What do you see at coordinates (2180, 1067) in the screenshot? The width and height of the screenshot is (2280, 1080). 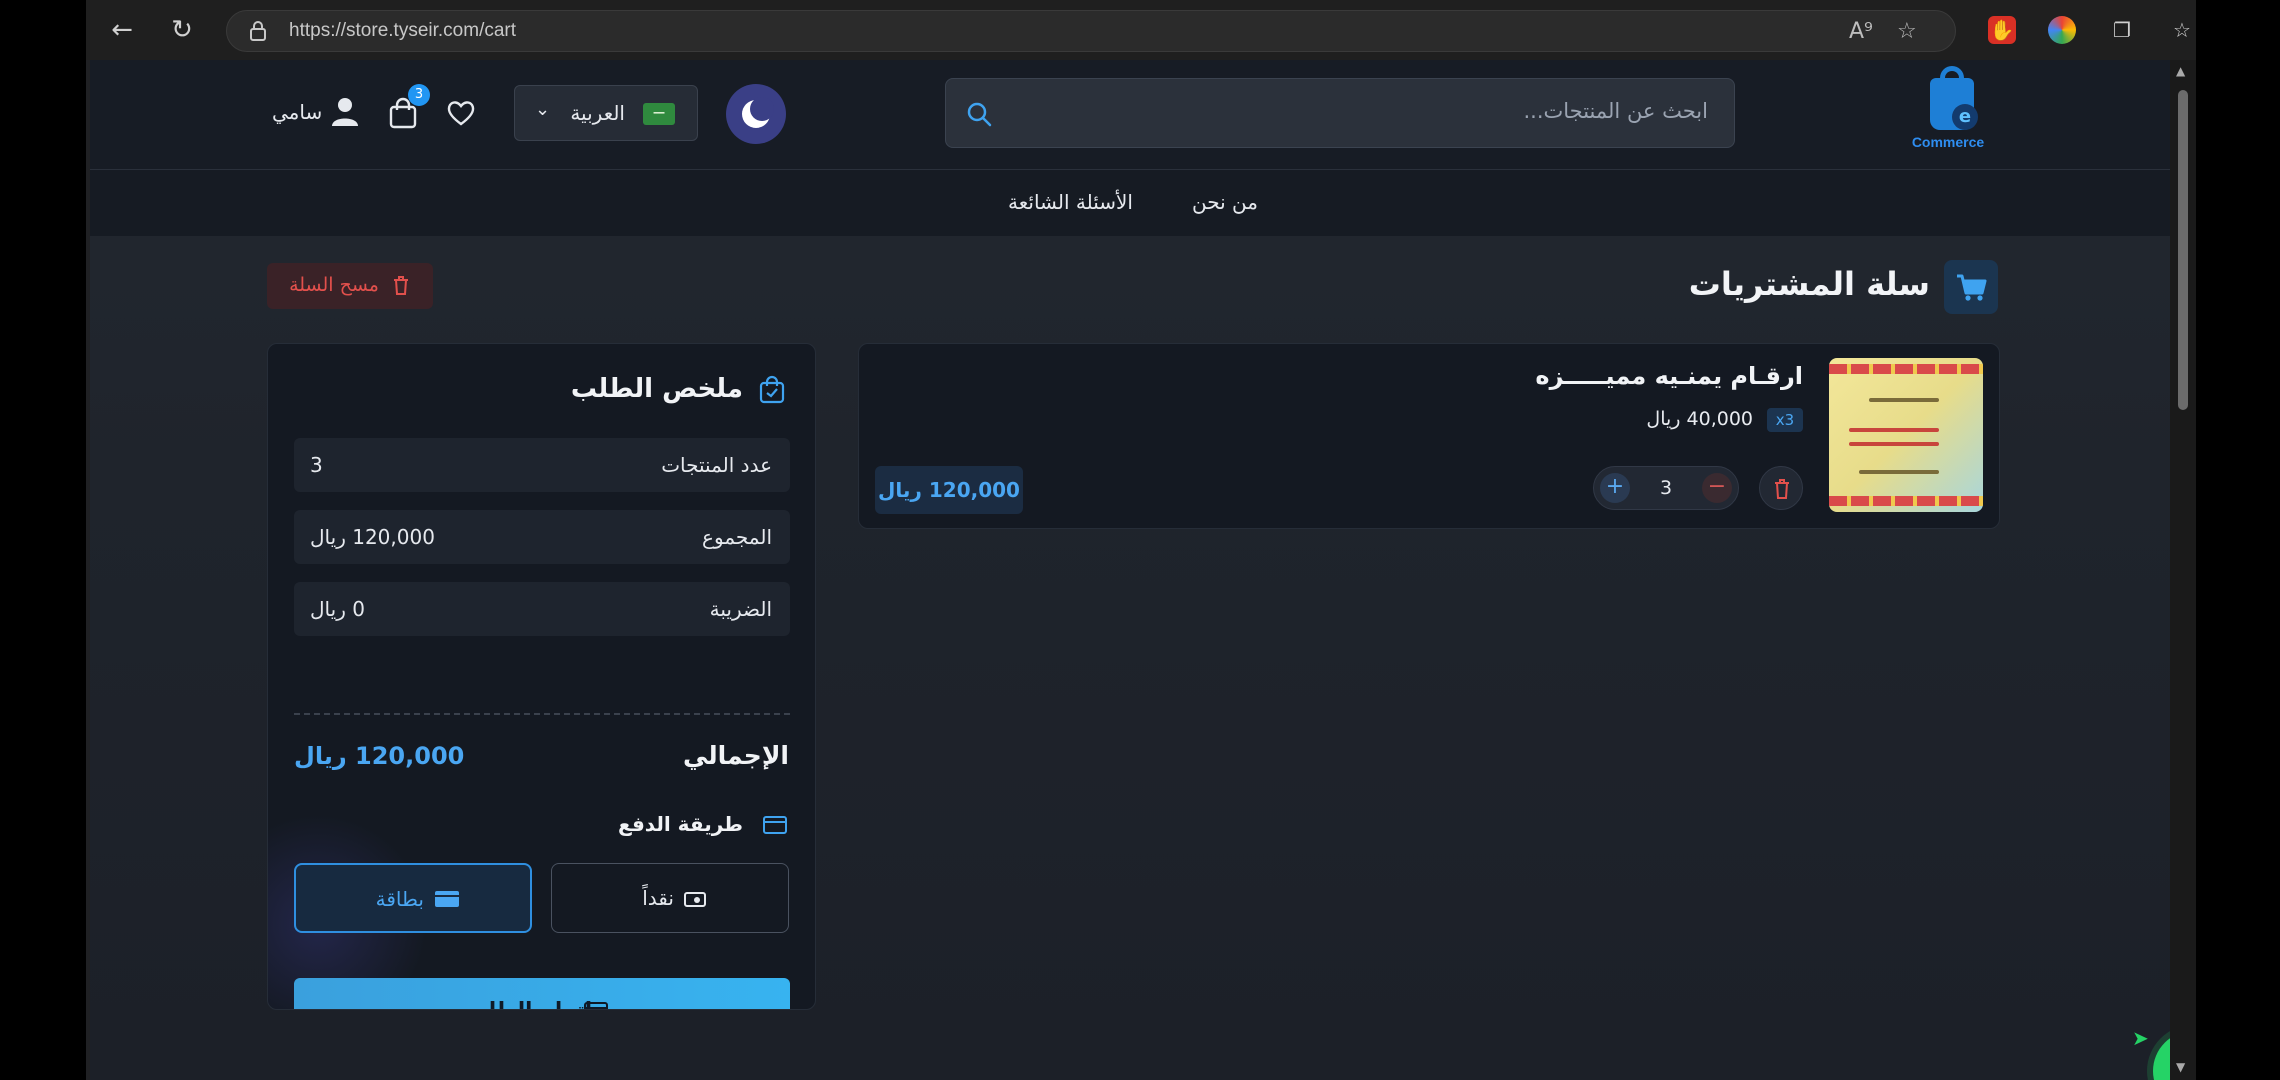 I see `scroll-down-arrow-icon: ▼` at bounding box center [2180, 1067].